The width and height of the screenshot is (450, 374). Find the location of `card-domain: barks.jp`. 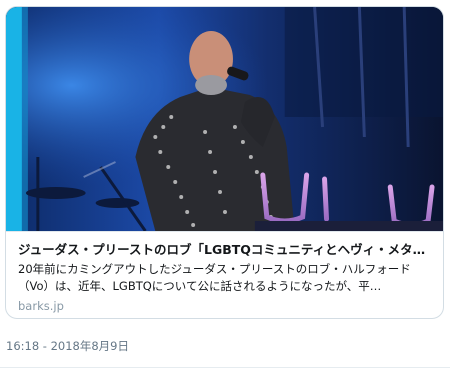

card-domain: barks.jp is located at coordinates (41, 306).